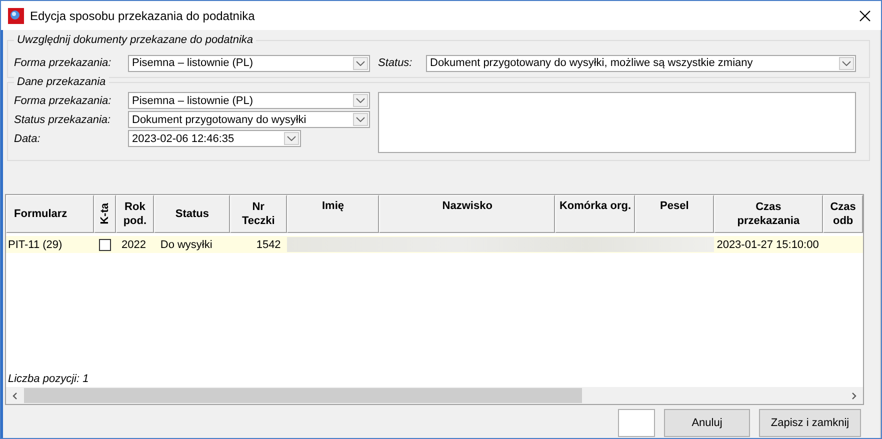 The image size is (882, 439). Describe the element at coordinates (48, 380) in the screenshot. I see `item-count: Liczba pozycji: 1` at that location.